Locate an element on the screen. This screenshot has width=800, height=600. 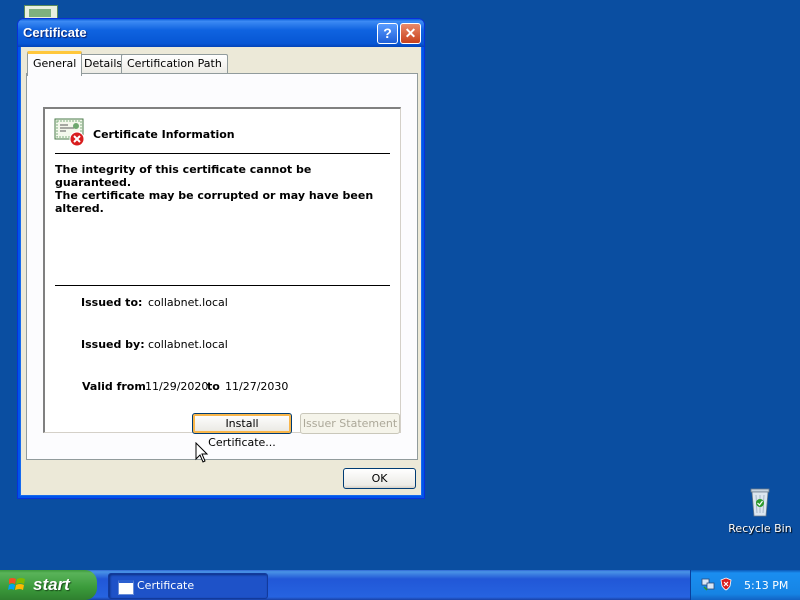
tab-certification-path: Certification Path is located at coordinates (174, 63).